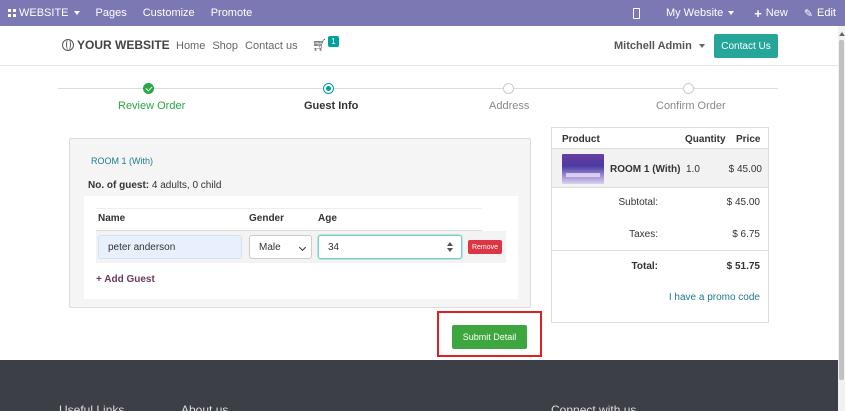 The width and height of the screenshot is (845, 411). What do you see at coordinates (289, 208) in the screenshot?
I see `table-top-divider` at bounding box center [289, 208].